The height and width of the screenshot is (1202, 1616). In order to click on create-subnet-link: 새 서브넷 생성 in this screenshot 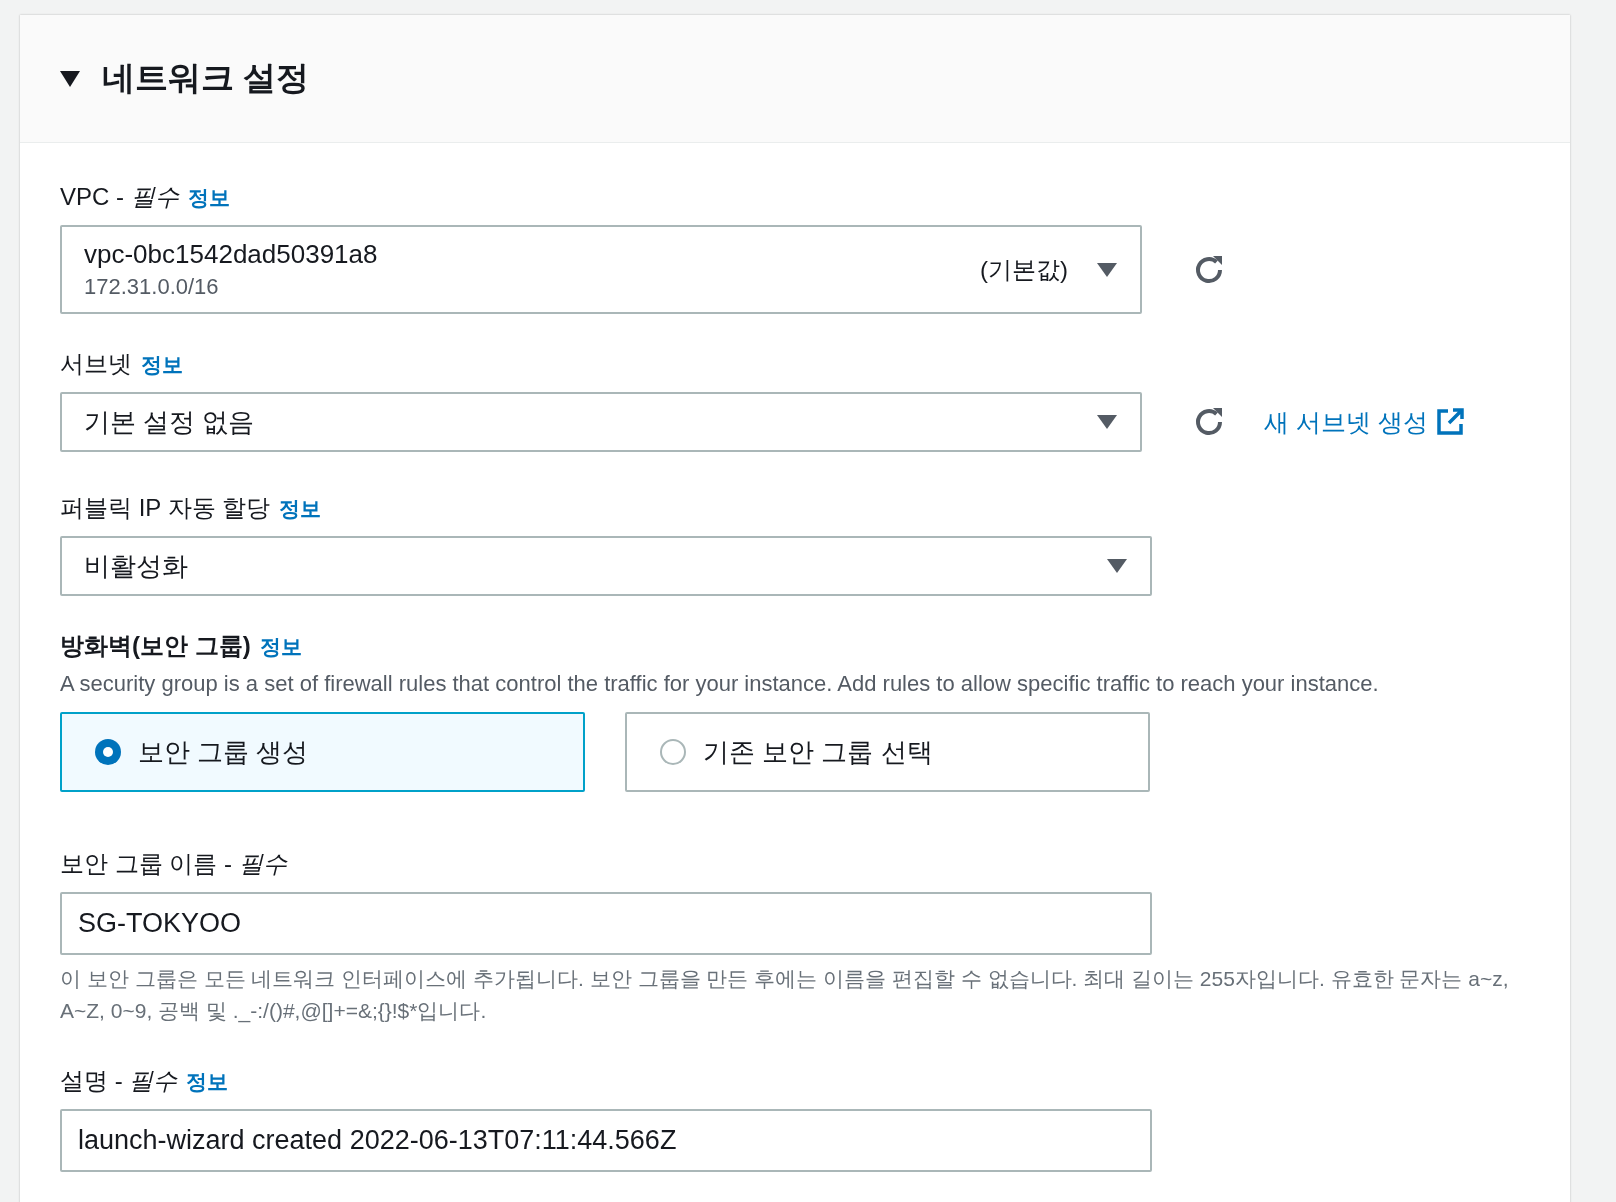, I will do `click(1364, 422)`.